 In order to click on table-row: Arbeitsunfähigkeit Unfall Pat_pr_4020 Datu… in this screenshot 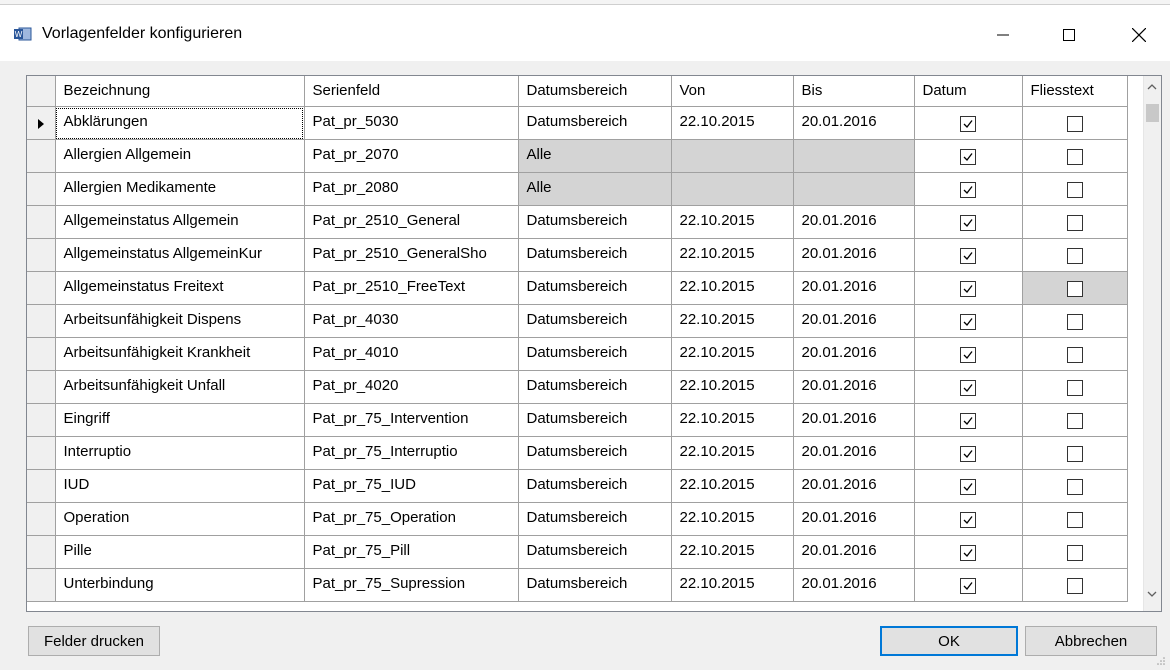, I will do `click(577, 387)`.